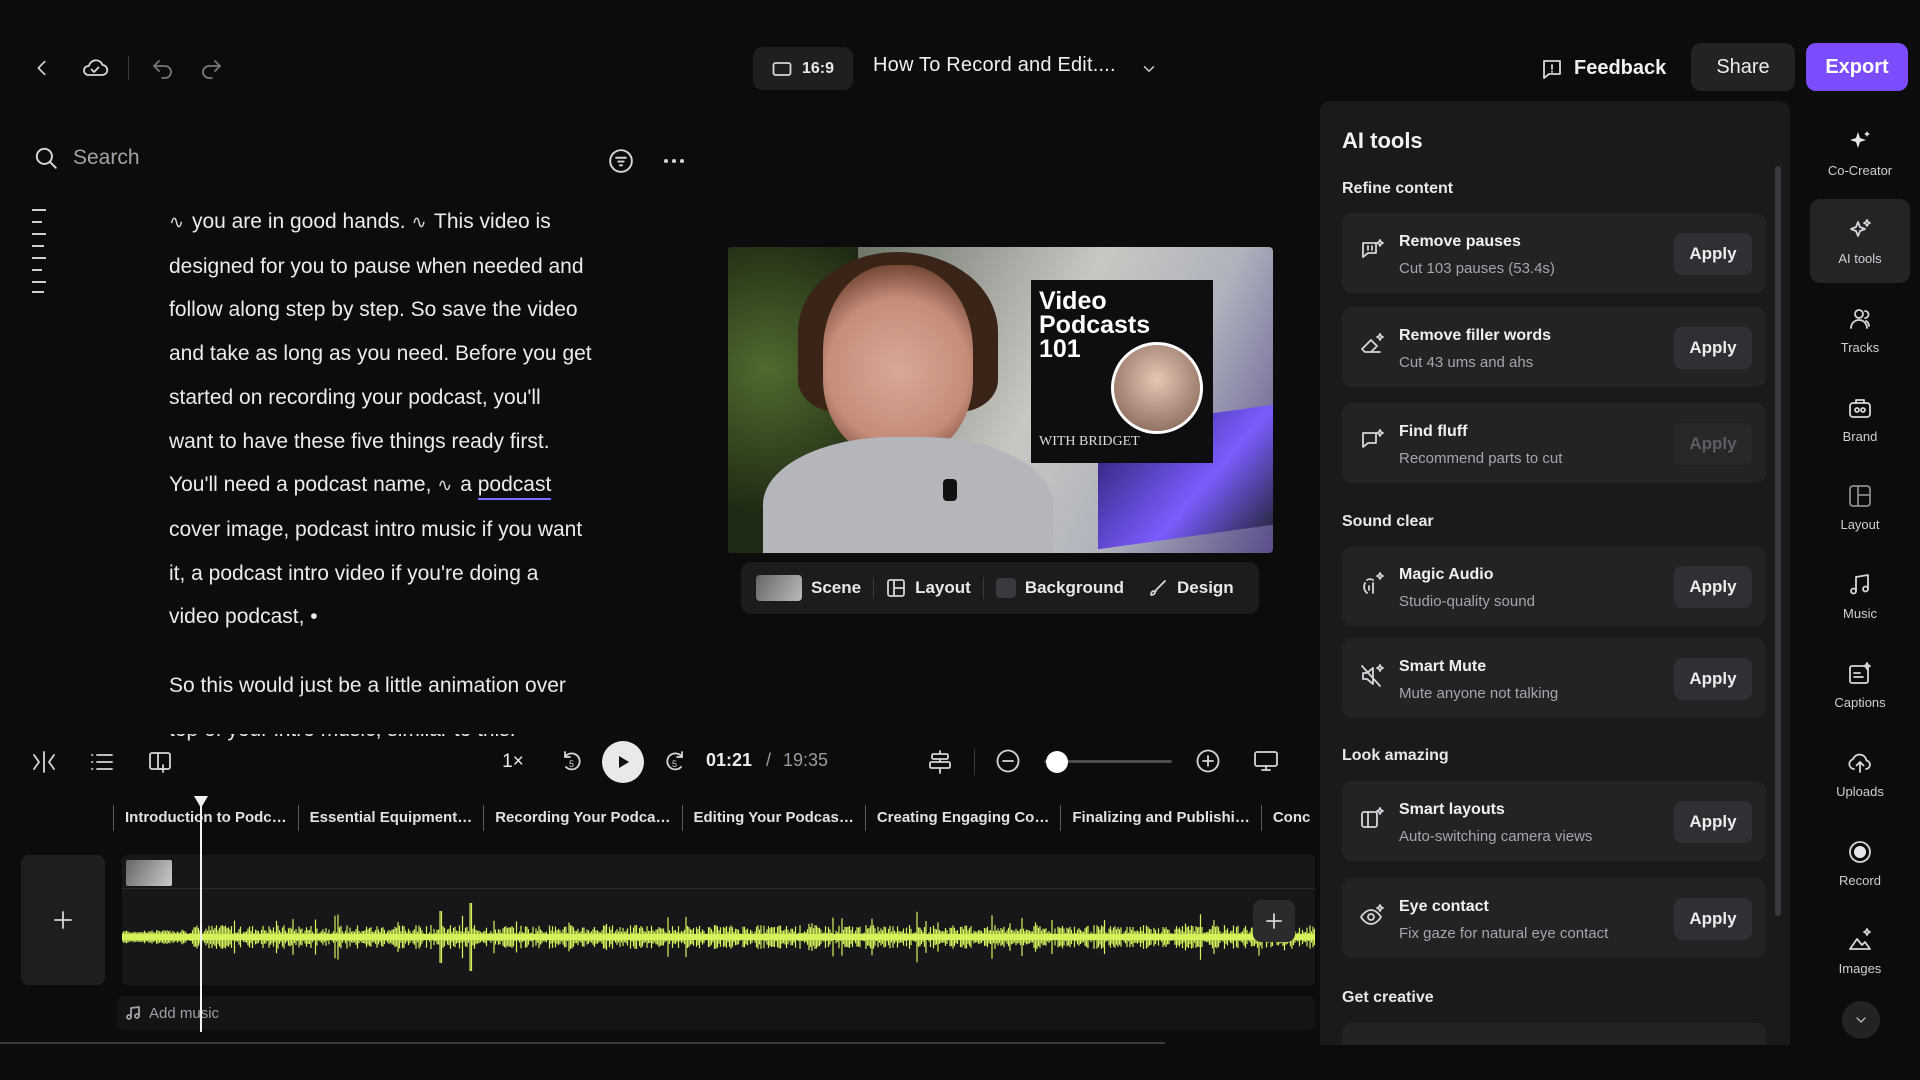  What do you see at coordinates (582, 1043) in the screenshot?
I see `timeline-scrollbar` at bounding box center [582, 1043].